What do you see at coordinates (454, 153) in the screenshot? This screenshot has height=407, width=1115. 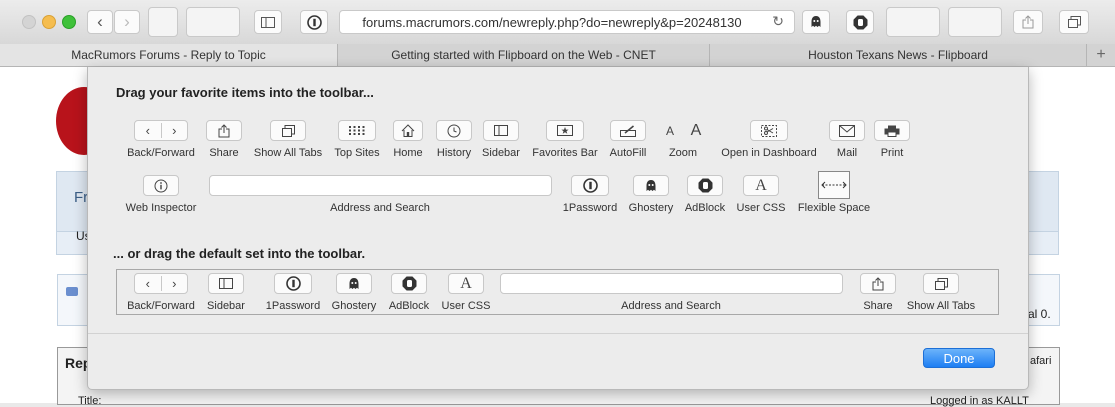 I see `palette-item-label: History` at bounding box center [454, 153].